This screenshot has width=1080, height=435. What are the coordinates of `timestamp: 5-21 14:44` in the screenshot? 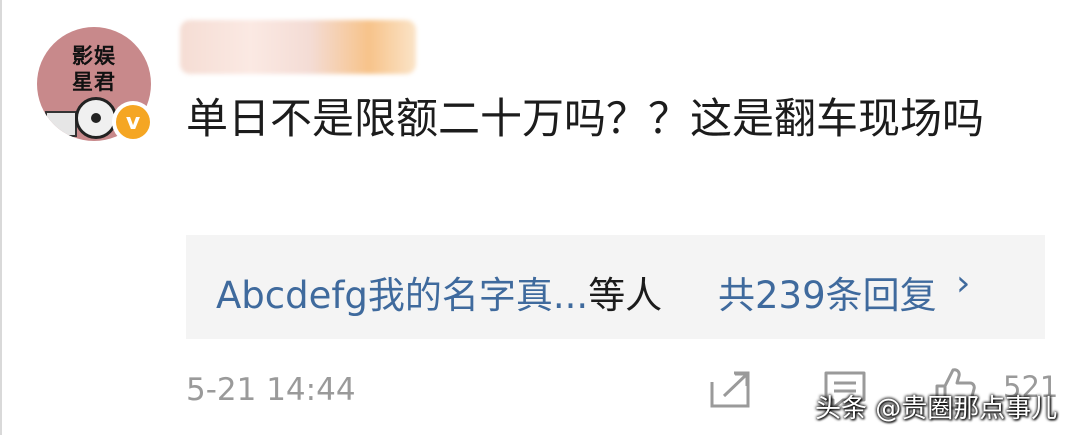 It's located at (271, 390).